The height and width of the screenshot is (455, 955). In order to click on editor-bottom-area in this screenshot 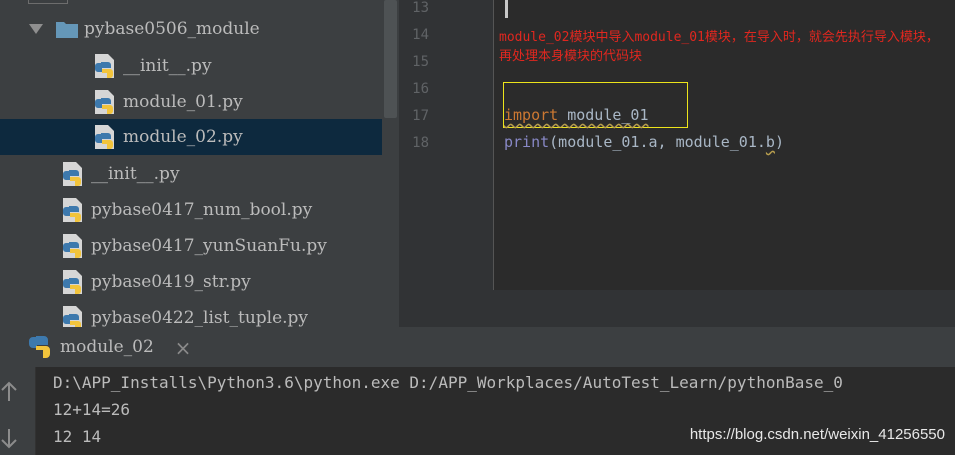, I will do `click(677, 308)`.